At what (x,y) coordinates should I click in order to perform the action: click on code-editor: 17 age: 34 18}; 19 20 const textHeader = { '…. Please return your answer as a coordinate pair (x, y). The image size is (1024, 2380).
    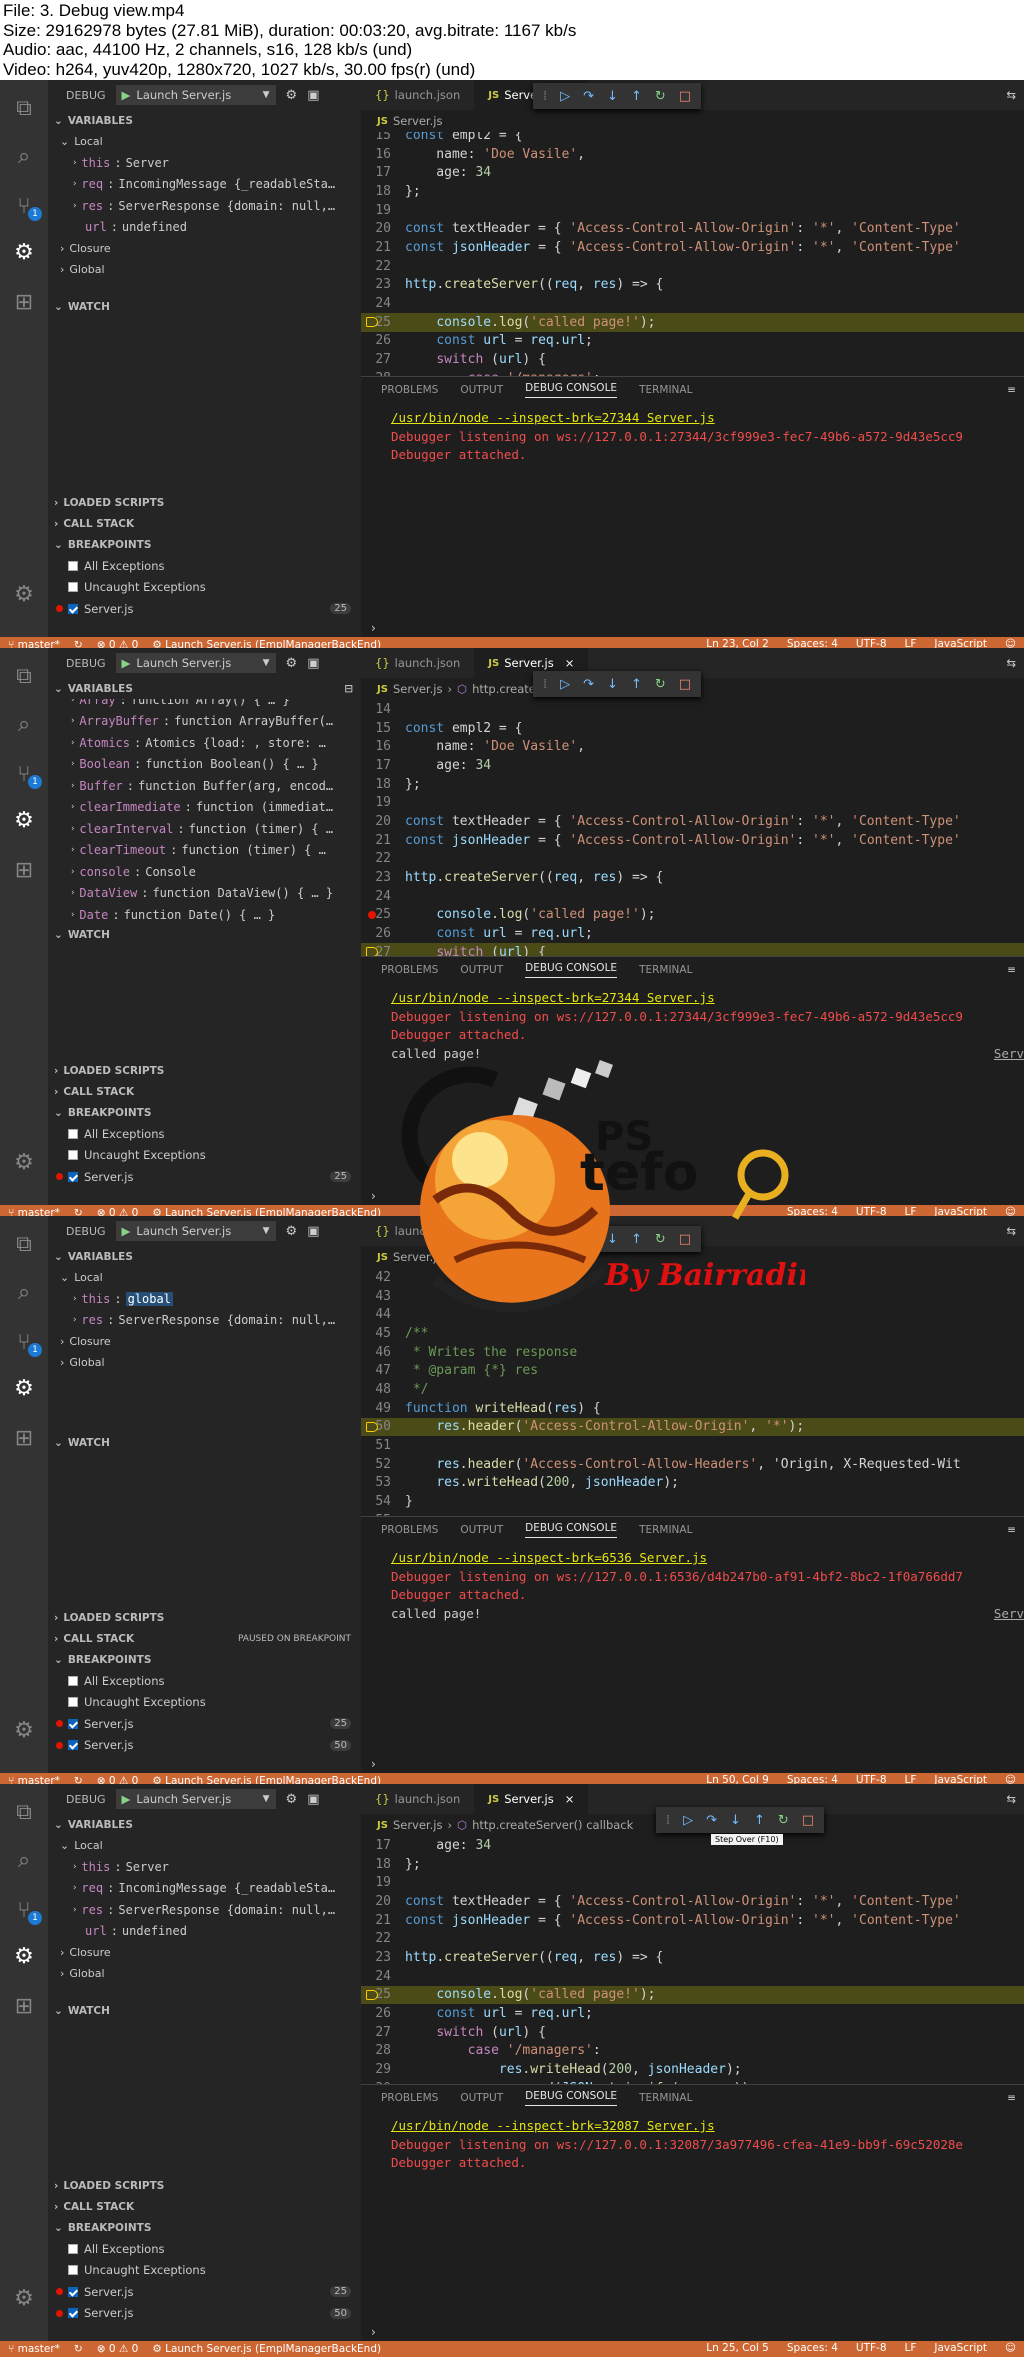
    Looking at the image, I should click on (692, 1960).